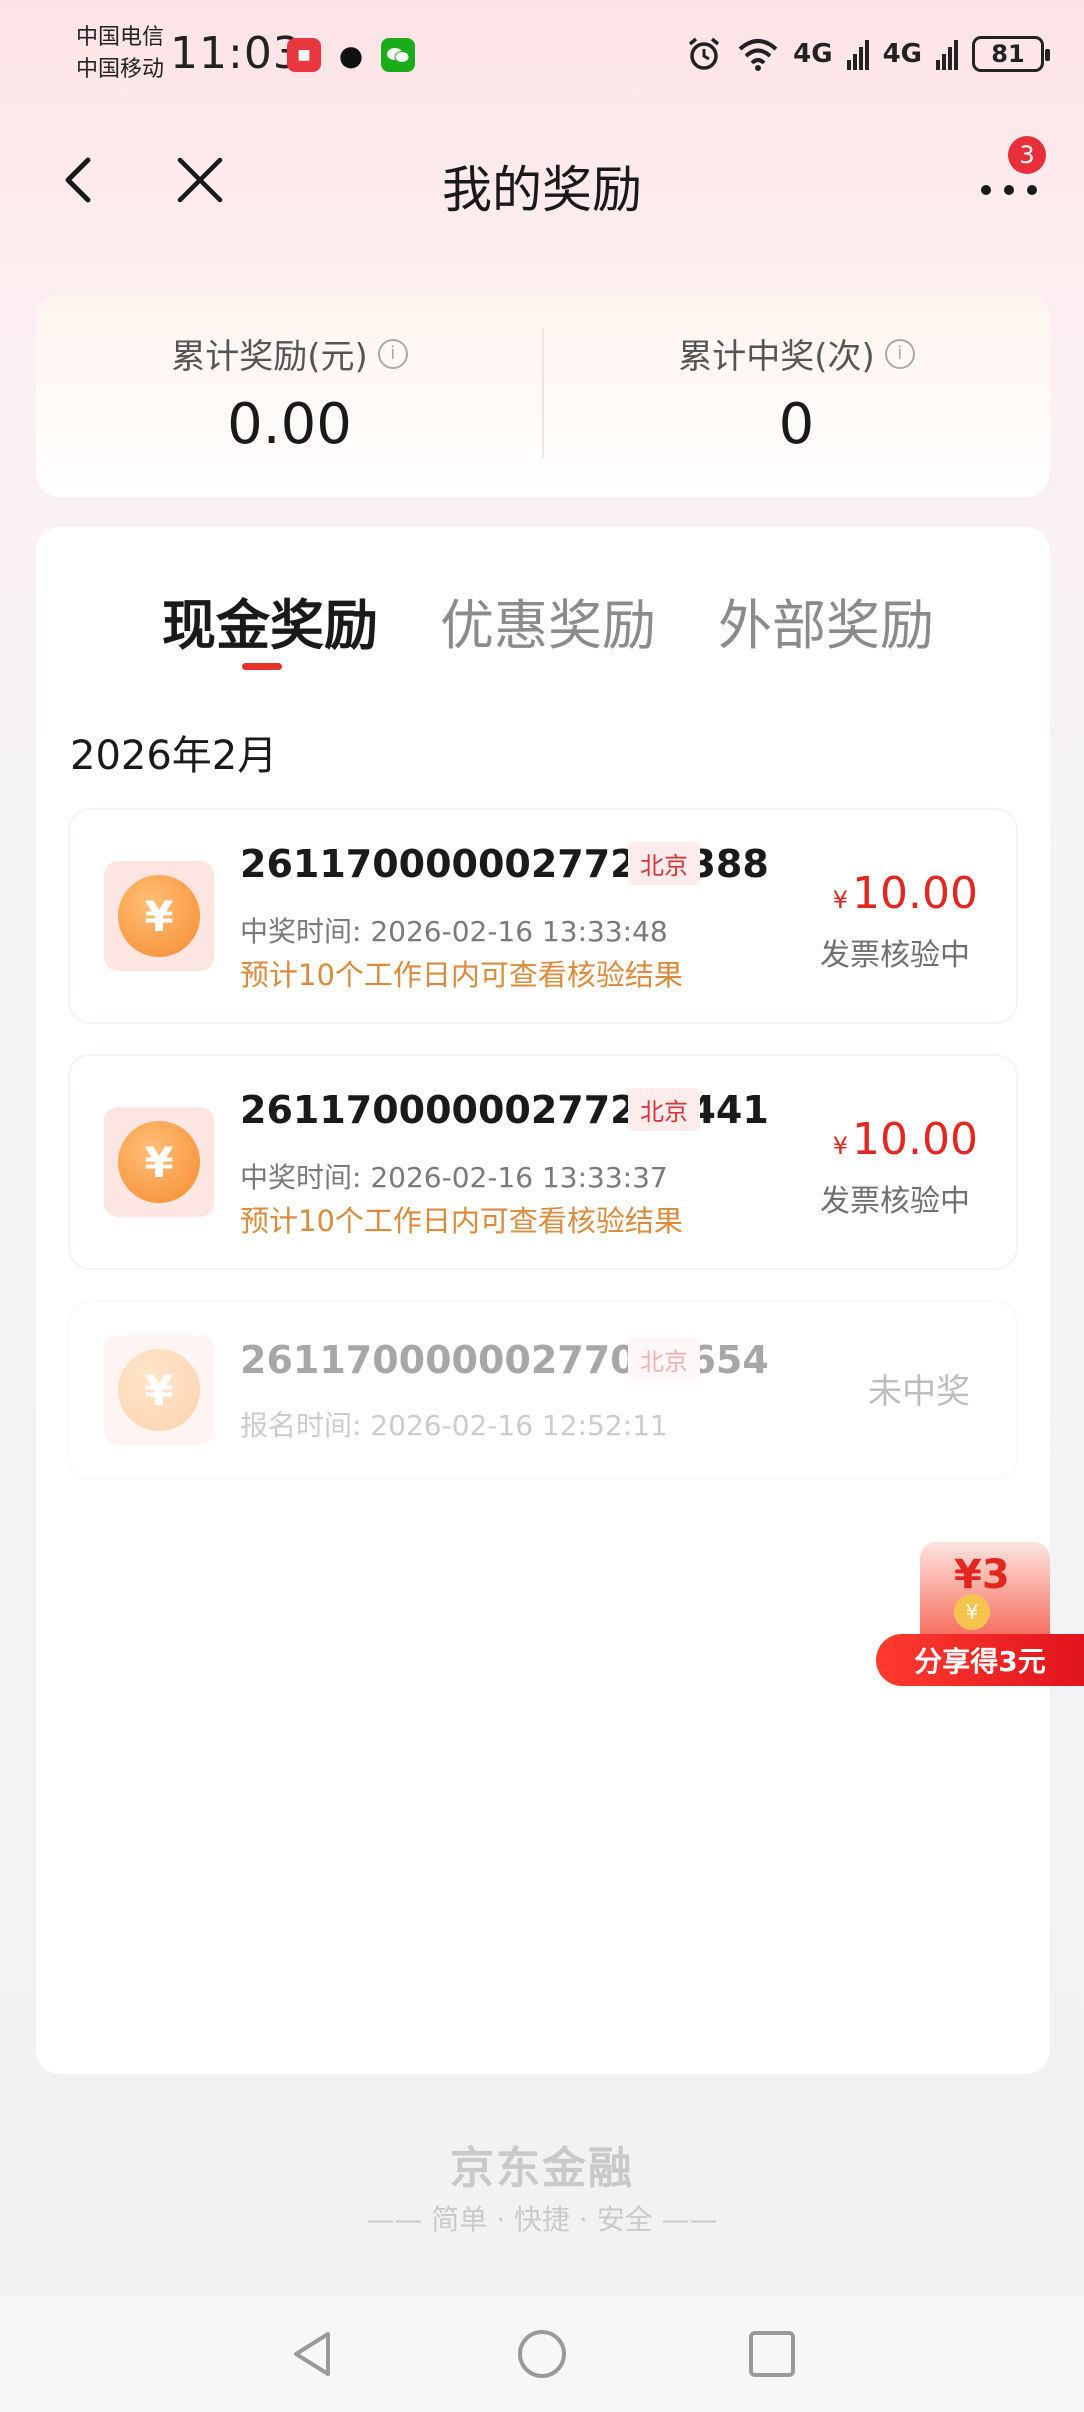 The height and width of the screenshot is (2412, 1084). What do you see at coordinates (542, 190) in the screenshot?
I see `page-title: 我的奖励` at bounding box center [542, 190].